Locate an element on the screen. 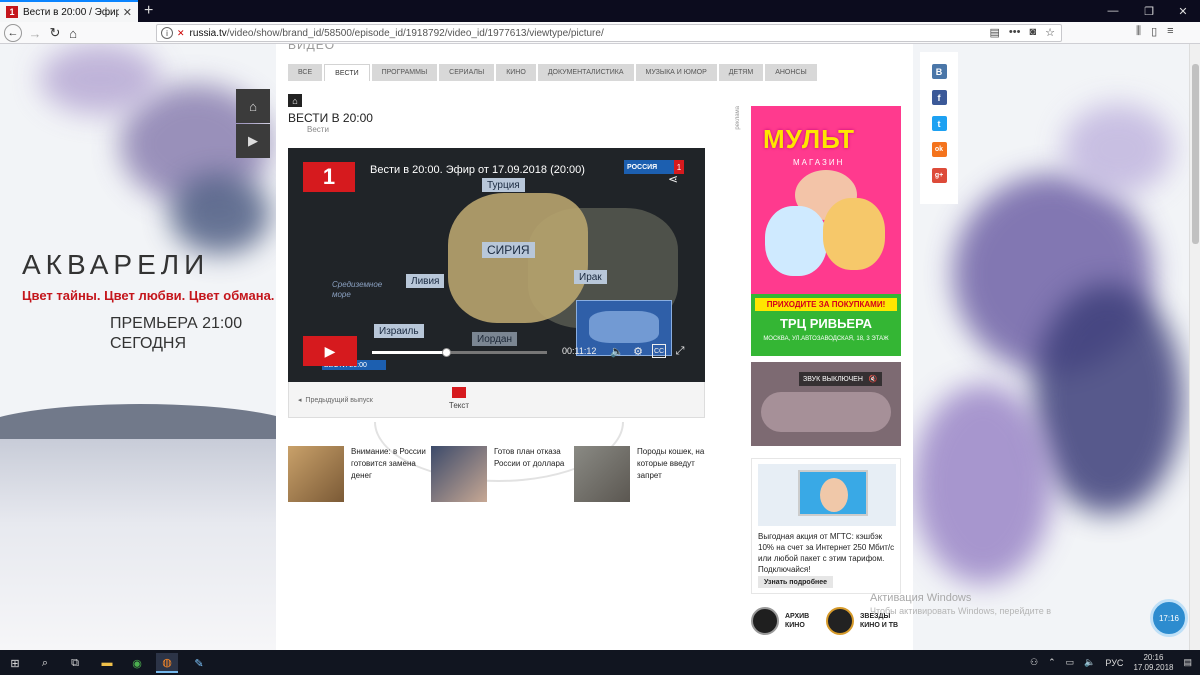 Image resolution: width=1200 pixels, height=675 pixels. odnoklassniki-icon: ok is located at coordinates (939, 149).